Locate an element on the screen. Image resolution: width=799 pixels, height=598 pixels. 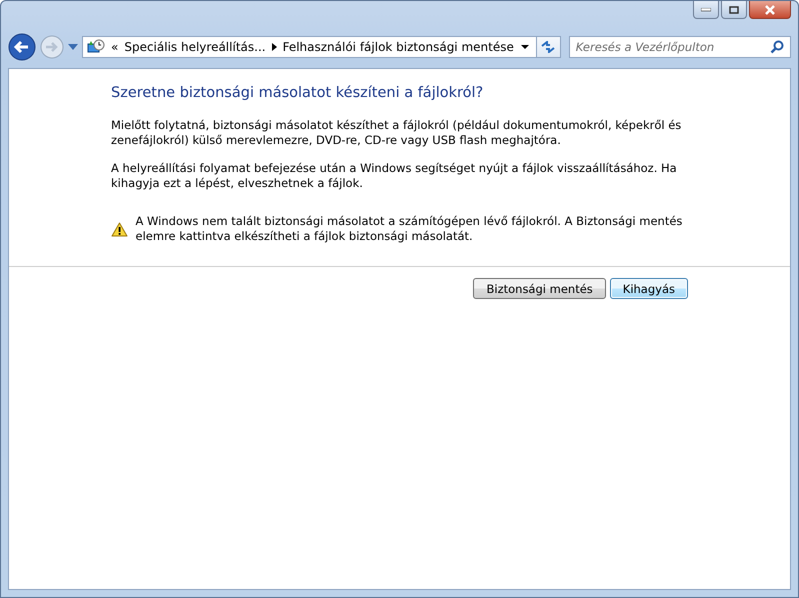
refresh-button is located at coordinates (548, 47).